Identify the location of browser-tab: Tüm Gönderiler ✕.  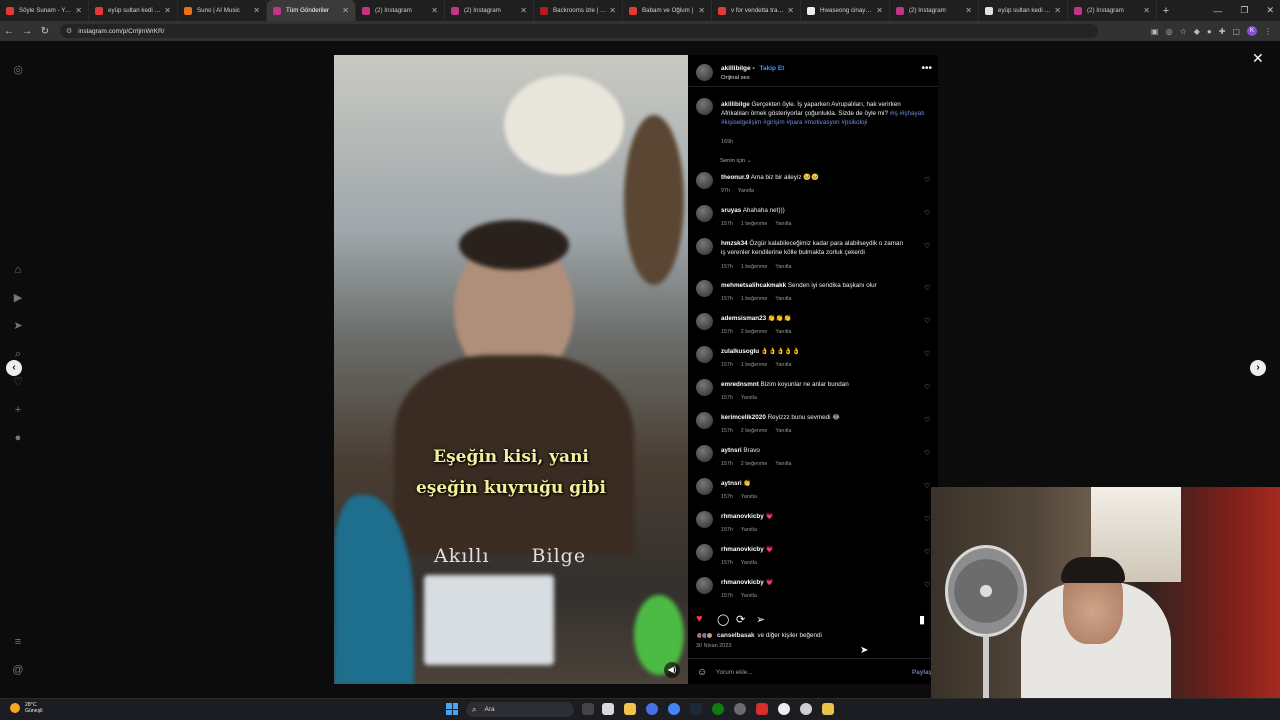
(311, 10).